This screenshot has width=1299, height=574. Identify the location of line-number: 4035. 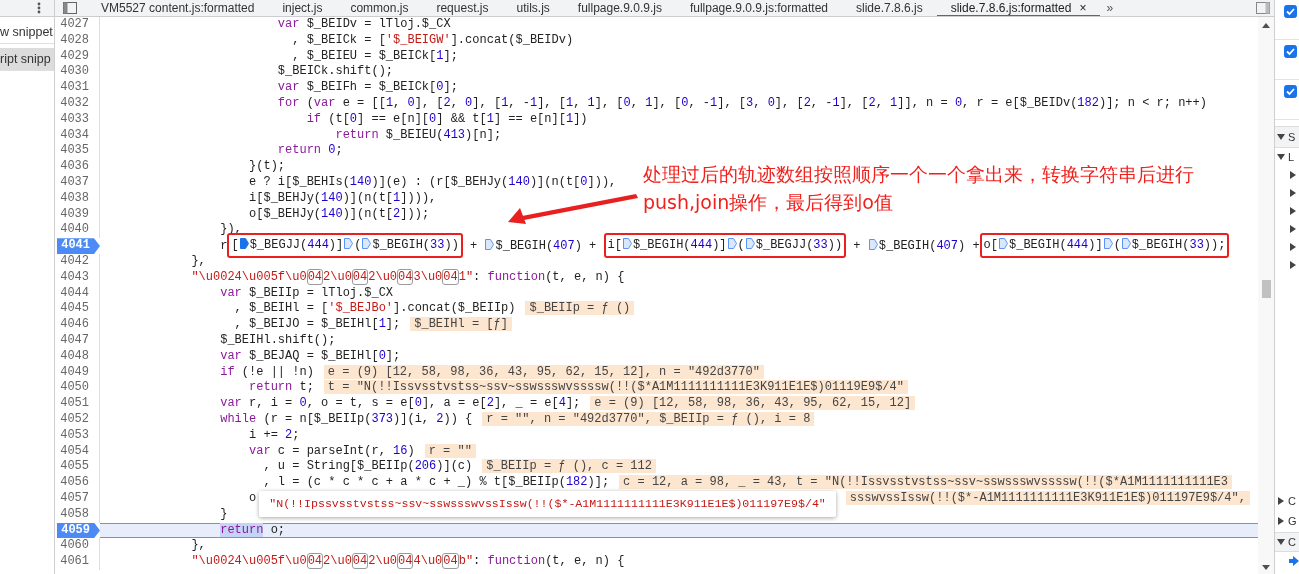
(77, 151).